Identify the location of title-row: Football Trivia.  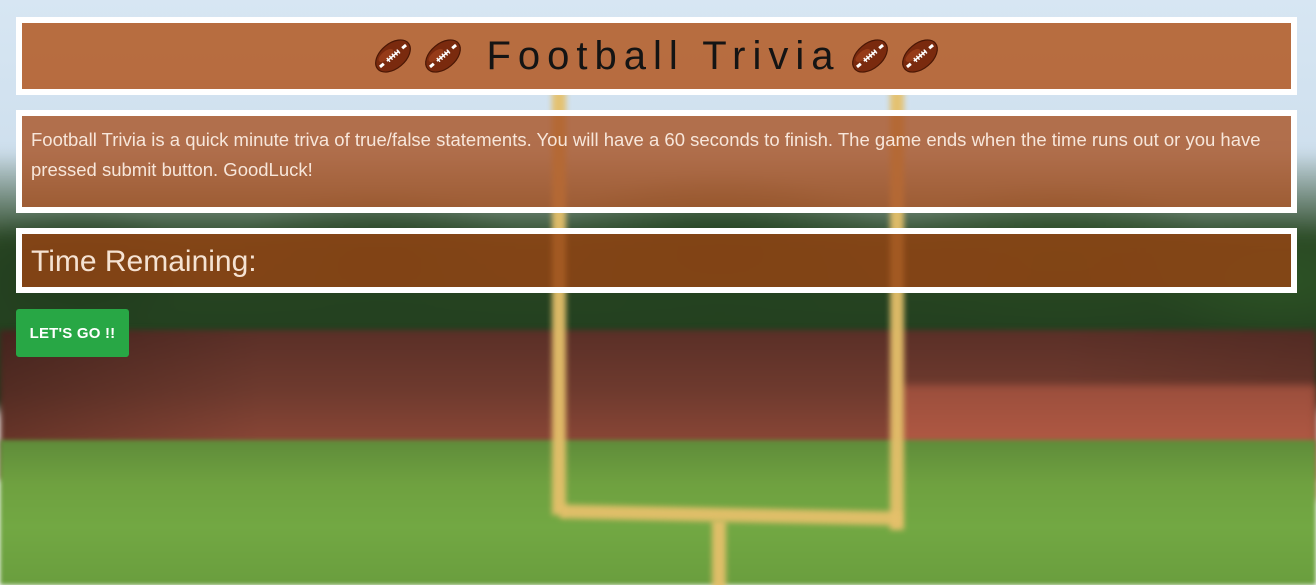
(657, 56).